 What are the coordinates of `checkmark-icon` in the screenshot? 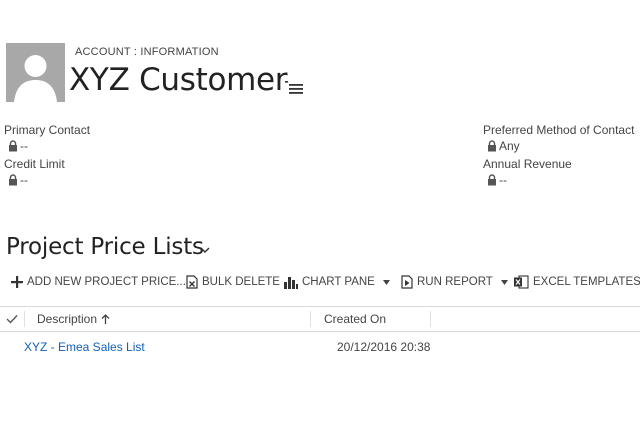 It's located at (12, 319).